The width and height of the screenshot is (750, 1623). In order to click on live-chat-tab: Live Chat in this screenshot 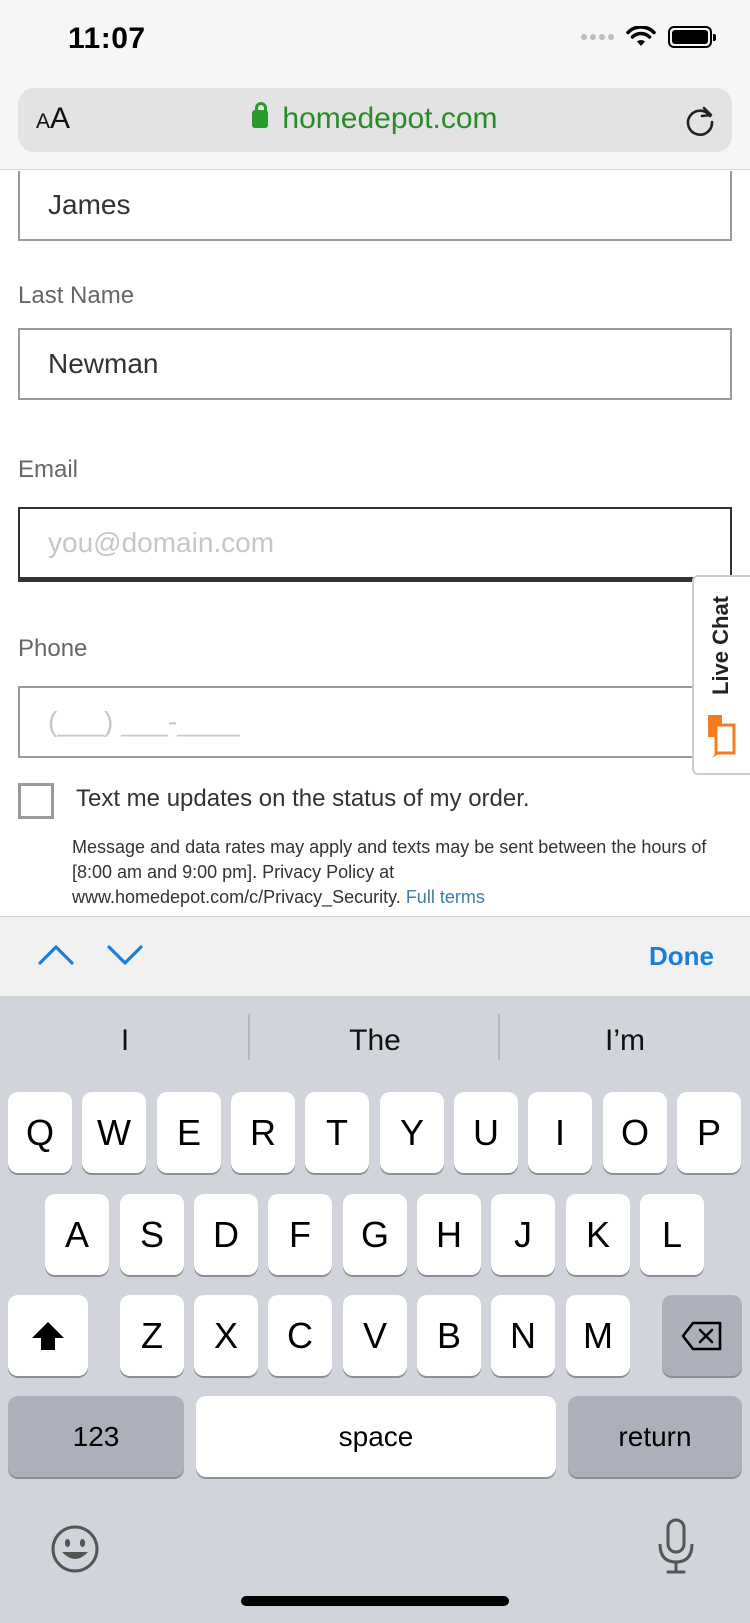, I will do `click(721, 675)`.